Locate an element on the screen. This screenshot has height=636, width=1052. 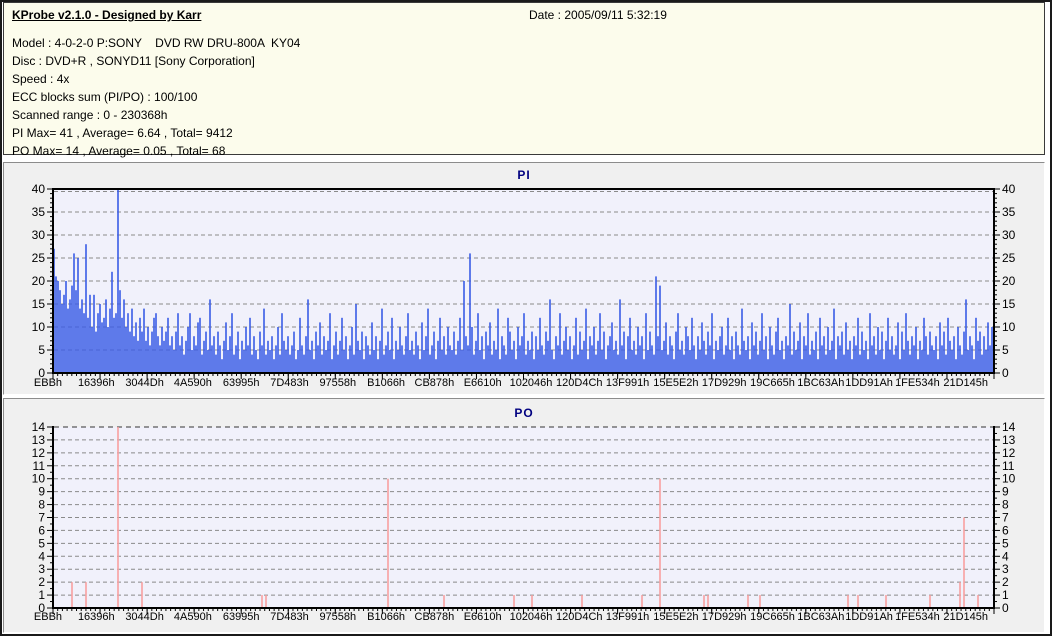
info-scanned-range: Scanned range : 0 - 230368h is located at coordinates (90, 115).